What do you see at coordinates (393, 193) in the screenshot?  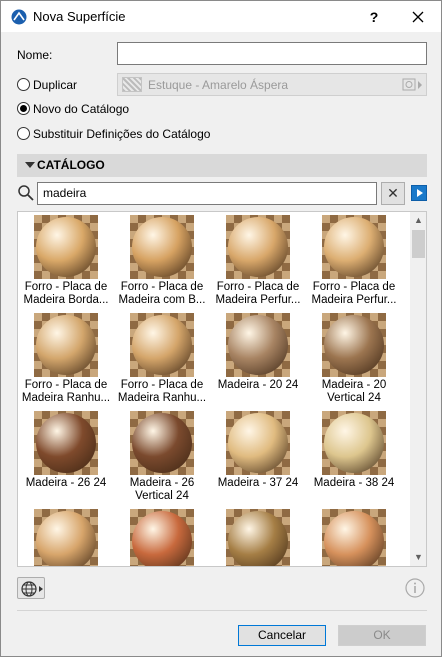 I see `clear-search-button: ✕` at bounding box center [393, 193].